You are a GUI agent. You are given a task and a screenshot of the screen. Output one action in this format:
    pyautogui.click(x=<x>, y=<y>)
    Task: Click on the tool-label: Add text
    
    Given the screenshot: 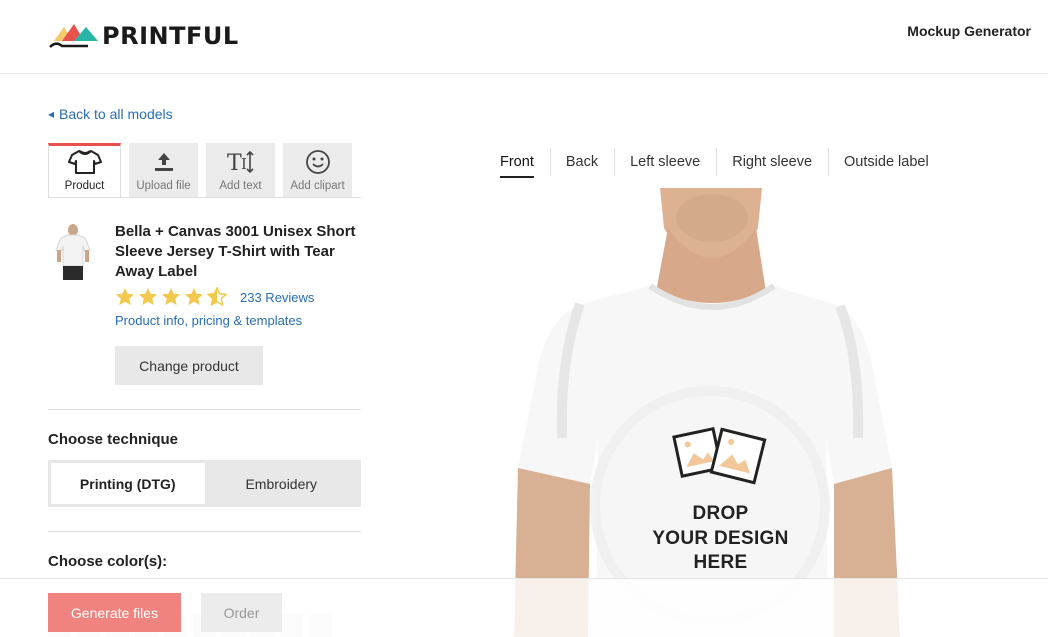 What is the action you would take?
    pyautogui.click(x=240, y=186)
    